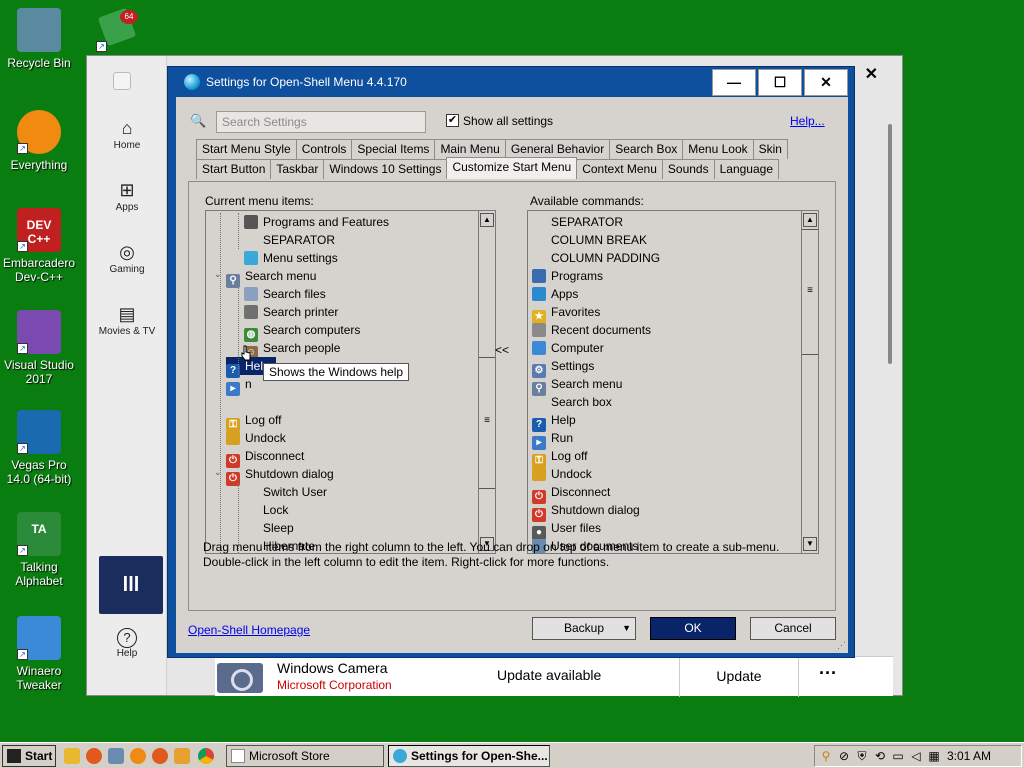  I want to click on menu-item-row: ⚿ Log off, so click(253, 421).